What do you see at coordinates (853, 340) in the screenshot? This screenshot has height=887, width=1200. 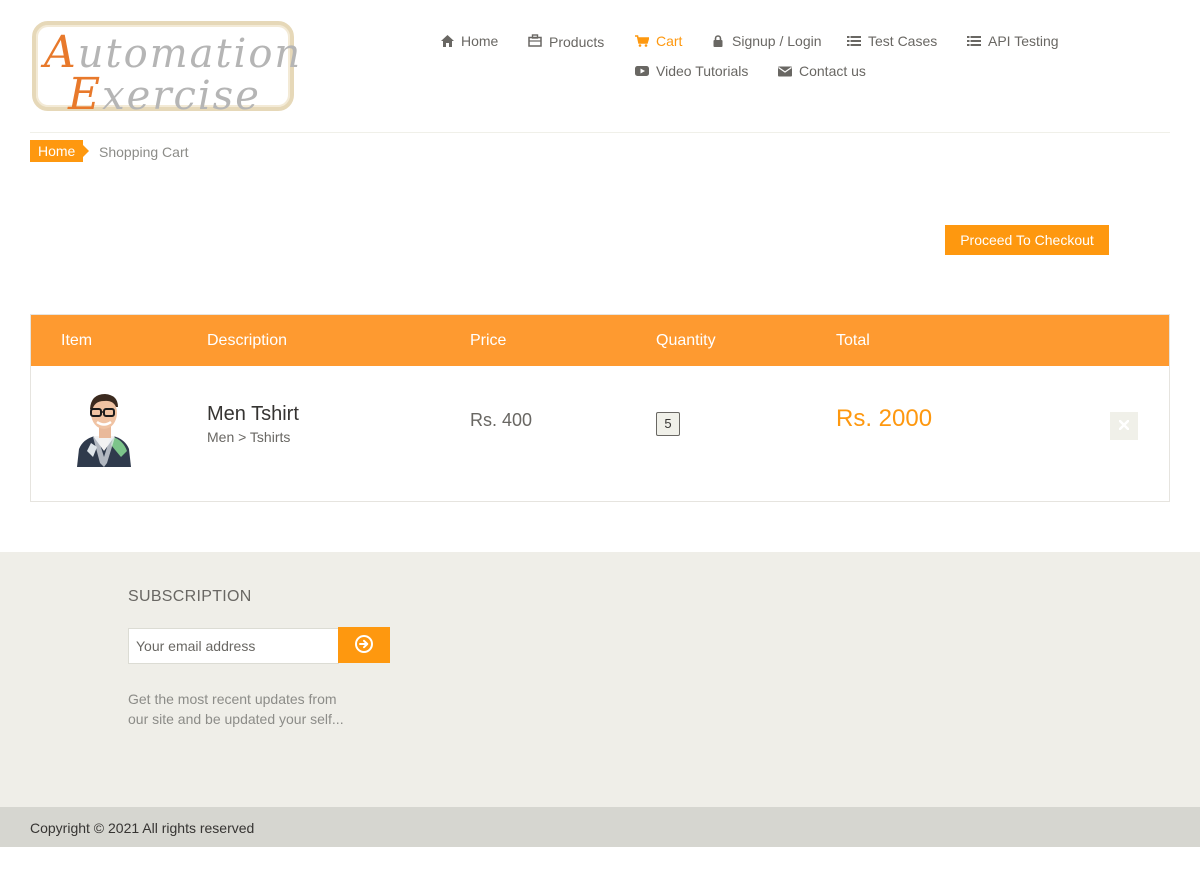 I see `column-header-total: Total` at bounding box center [853, 340].